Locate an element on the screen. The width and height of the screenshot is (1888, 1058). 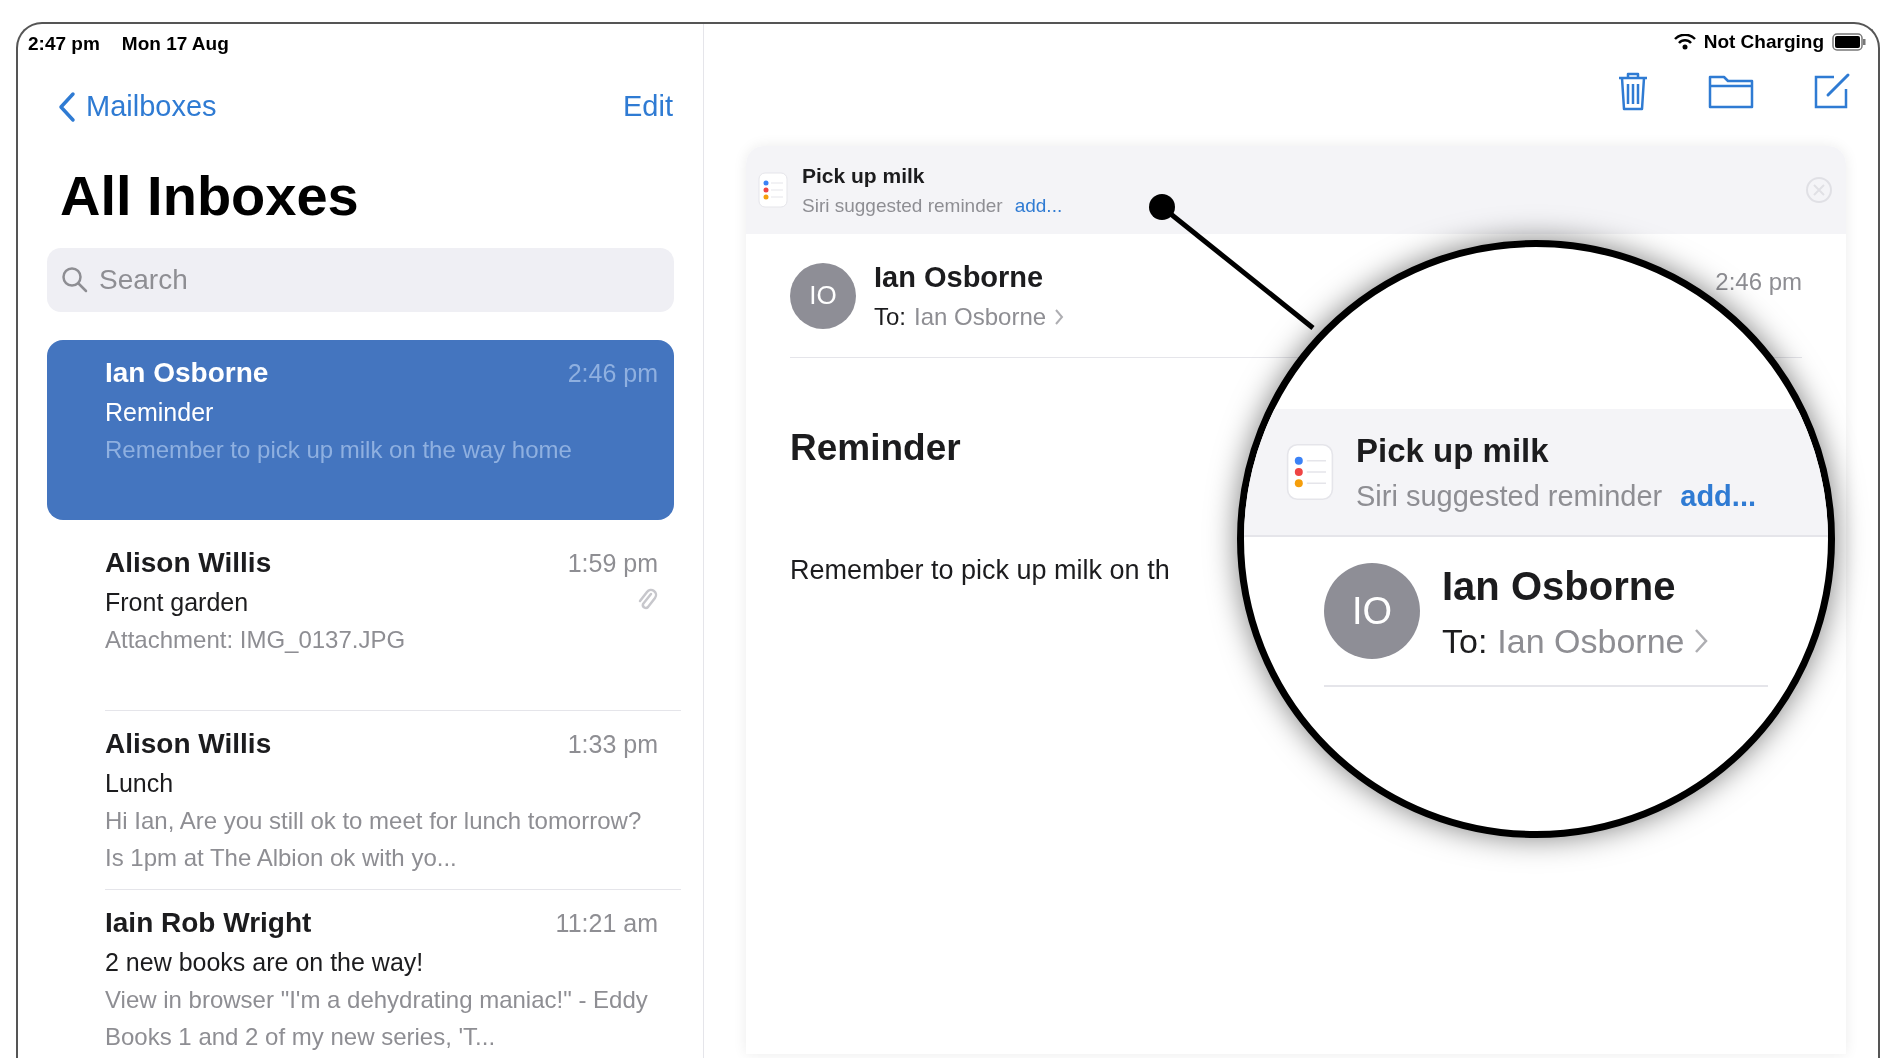
back-button: Mailboxes is located at coordinates (137, 107).